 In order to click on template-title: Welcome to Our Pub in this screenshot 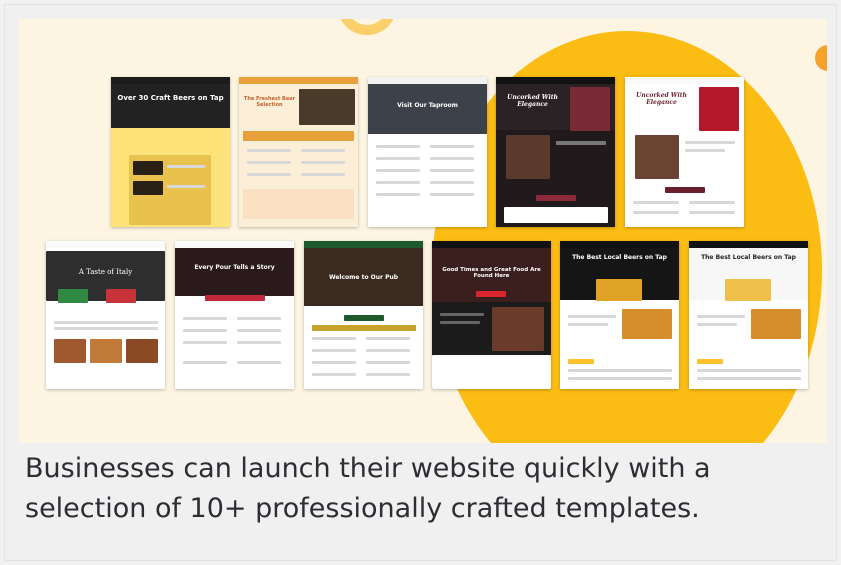, I will do `click(363, 277)`.